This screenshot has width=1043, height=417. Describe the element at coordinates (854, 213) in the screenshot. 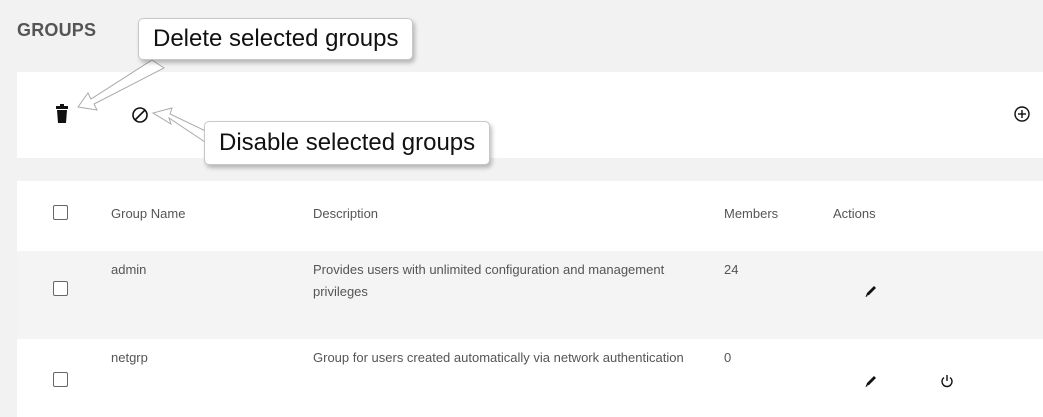

I see `header-actions: Actions` at that location.